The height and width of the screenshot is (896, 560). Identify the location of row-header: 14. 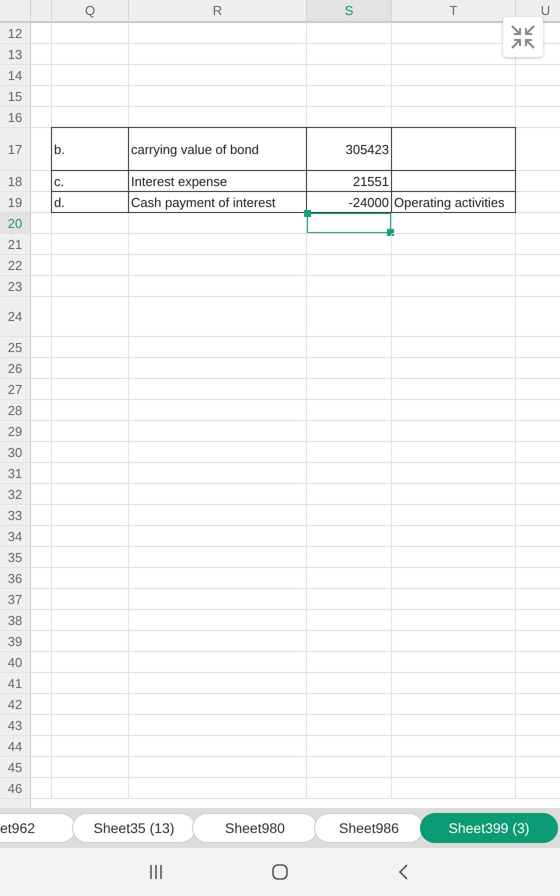
(15, 75).